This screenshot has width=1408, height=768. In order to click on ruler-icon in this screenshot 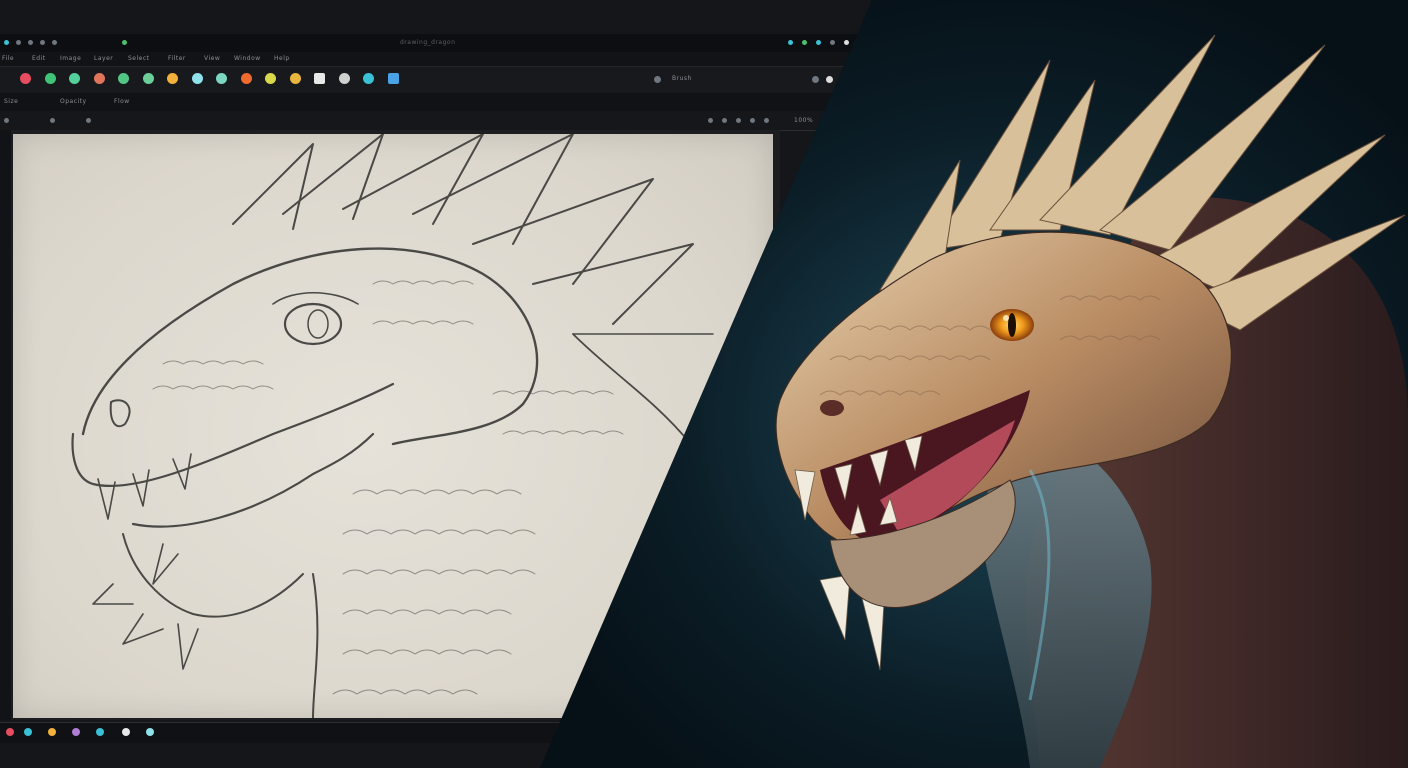, I will do `click(88, 120)`.